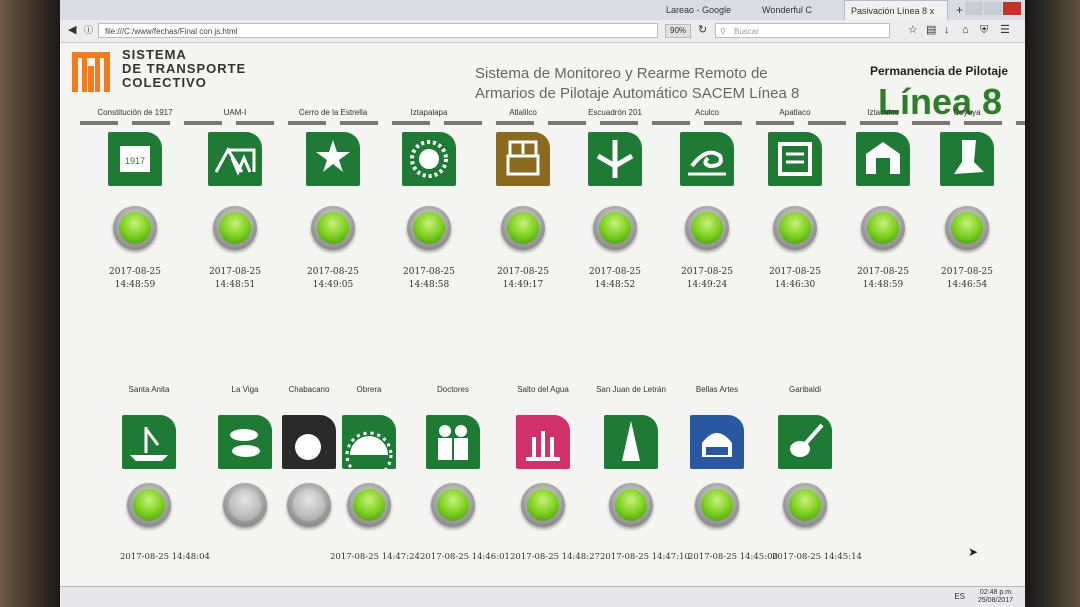 This screenshot has height=607, width=1080. Describe the element at coordinates (795, 279) in the screenshot. I see `station-timestamp: 2017-08-25 14:46:30` at that location.